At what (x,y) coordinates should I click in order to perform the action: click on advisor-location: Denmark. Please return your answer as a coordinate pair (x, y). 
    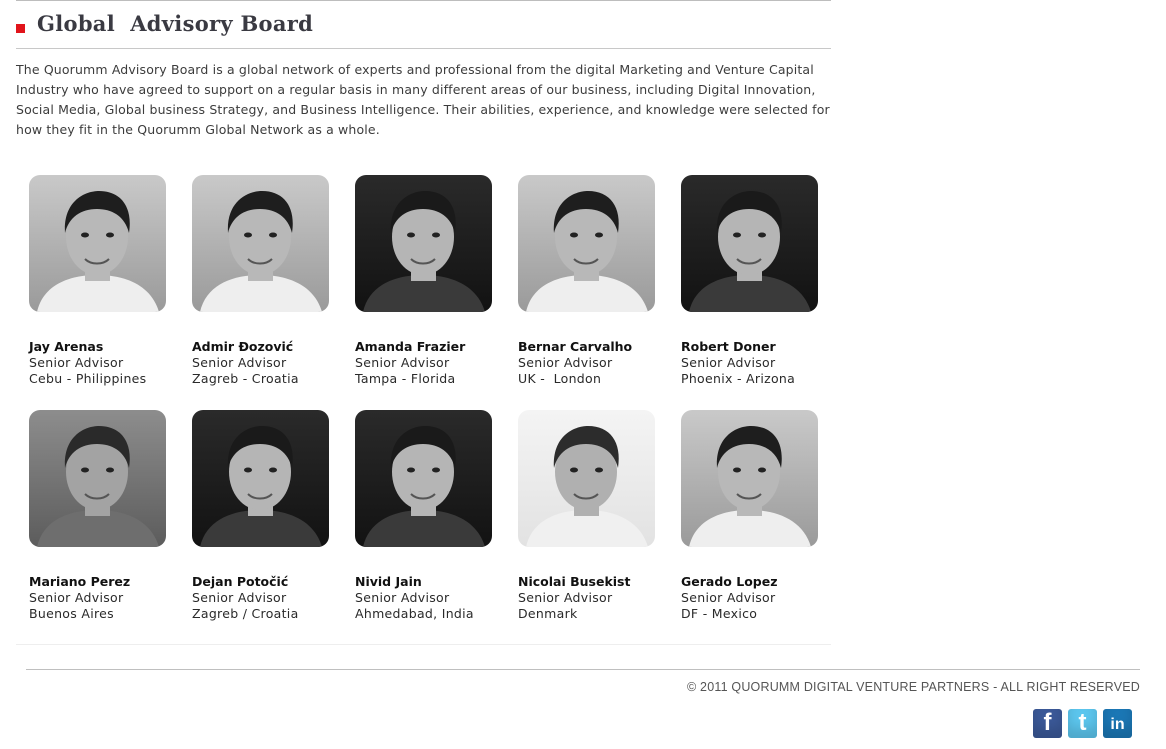
    Looking at the image, I should click on (548, 613).